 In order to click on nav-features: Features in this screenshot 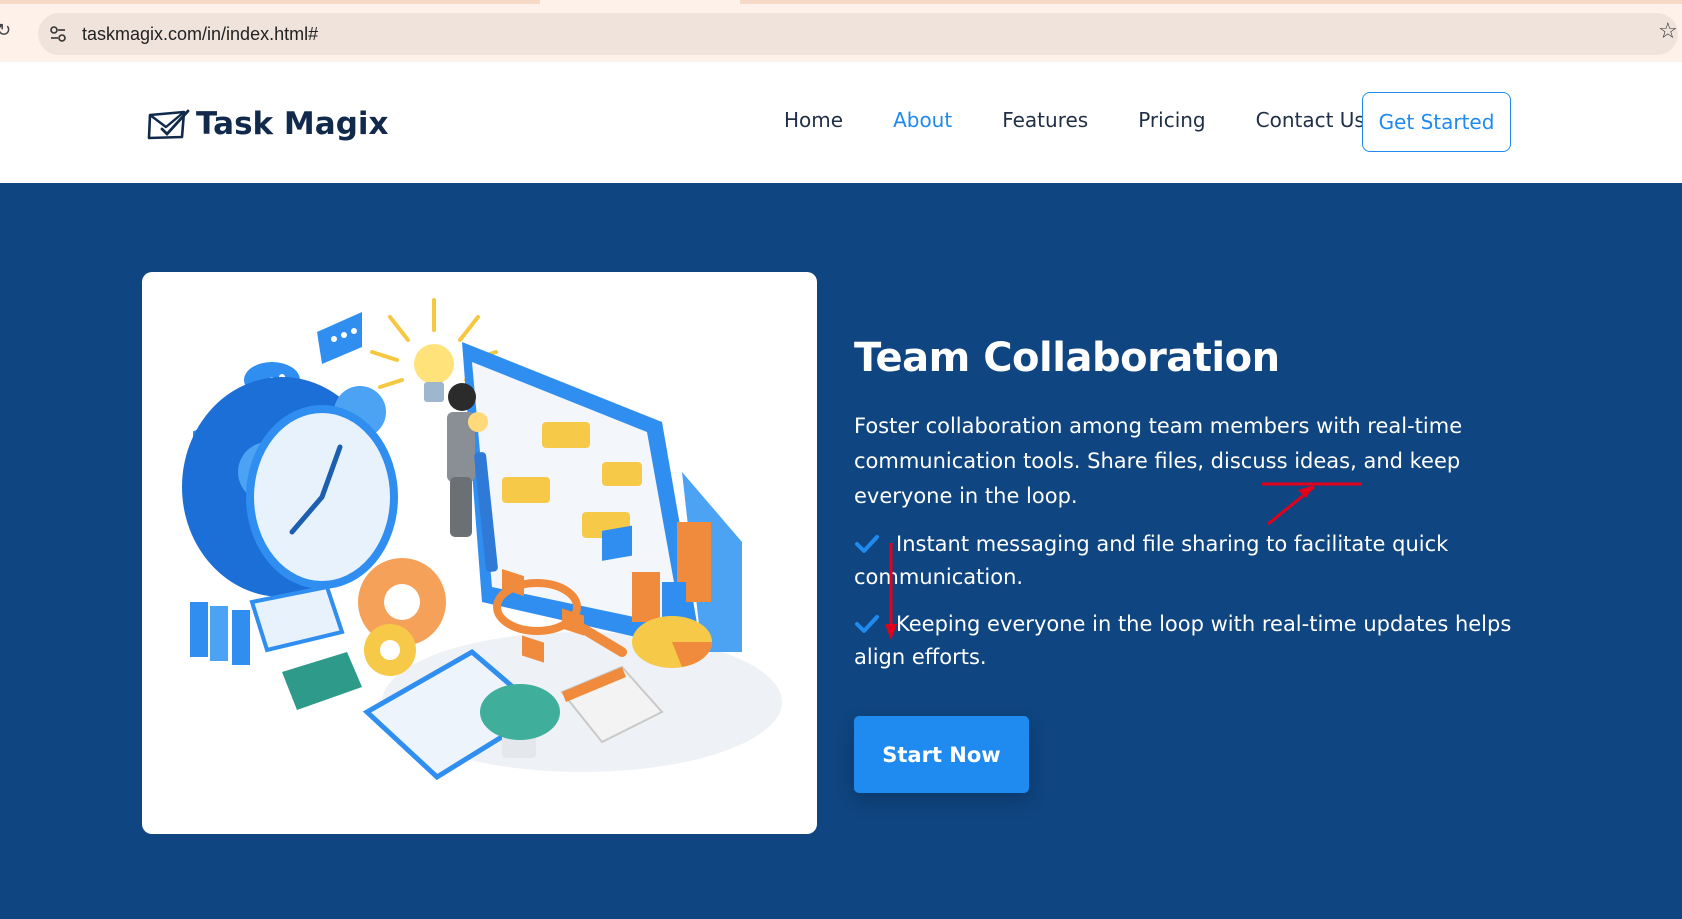, I will do `click(1045, 120)`.